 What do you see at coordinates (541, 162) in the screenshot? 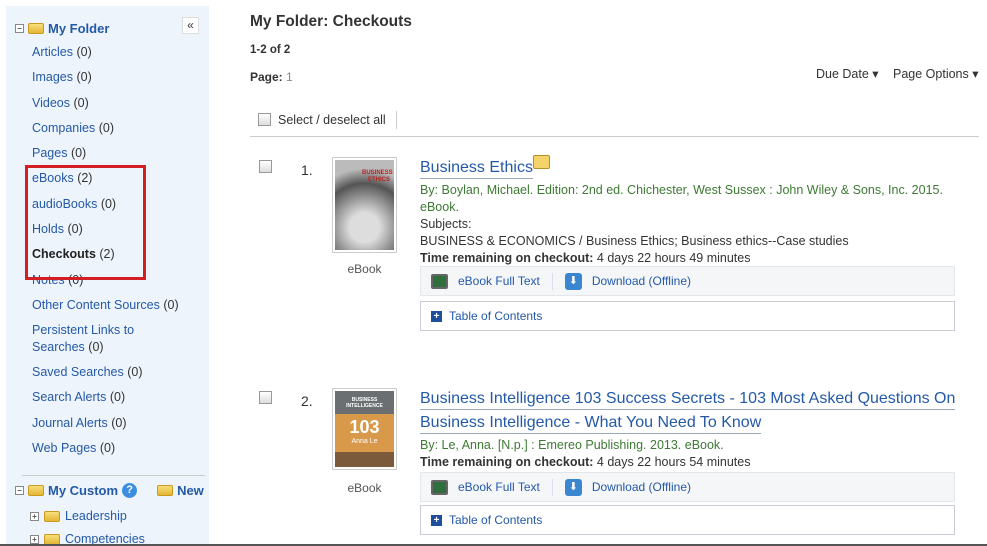
I see `preview-icon` at bounding box center [541, 162].